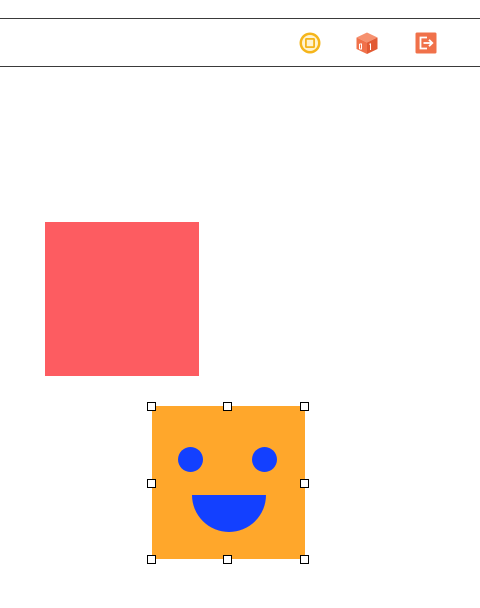 The image size is (480, 608). What do you see at coordinates (367, 43) in the screenshot?
I see `first-responder-cube-icon` at bounding box center [367, 43].